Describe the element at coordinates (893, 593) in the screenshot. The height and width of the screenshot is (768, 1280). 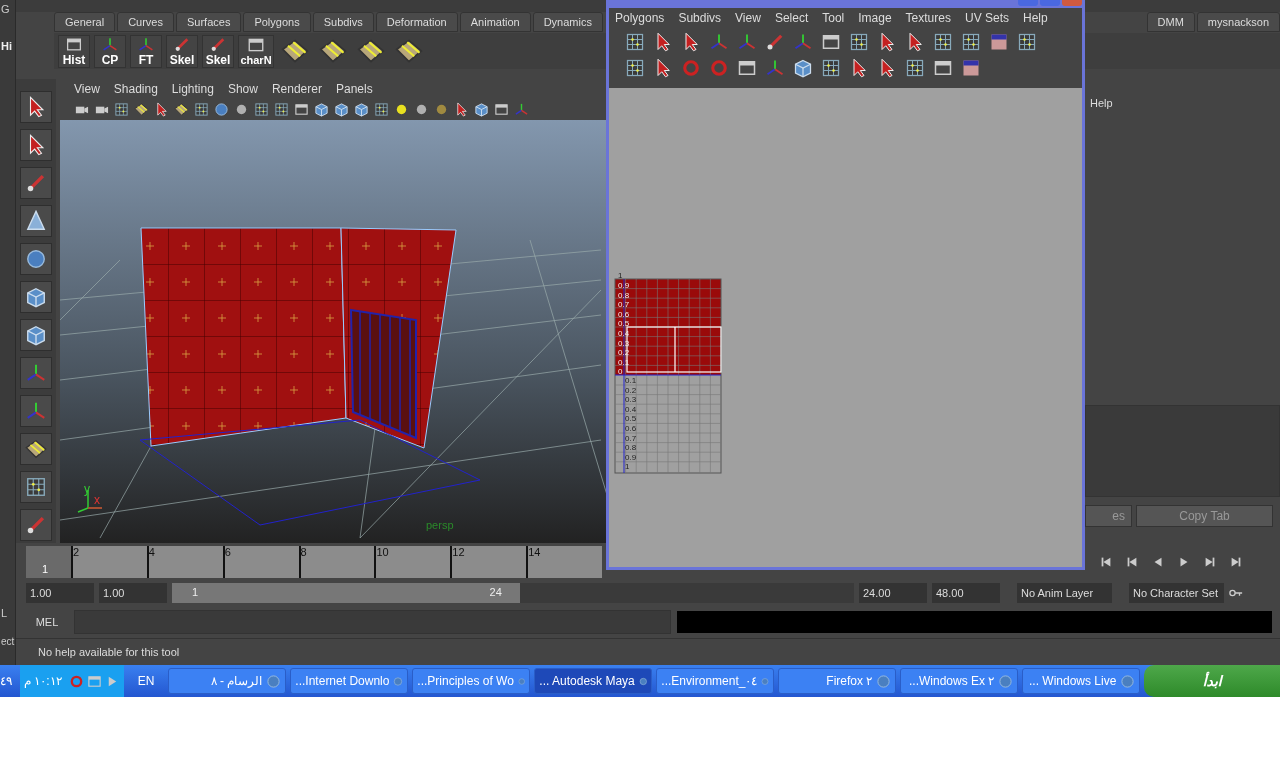
I see `range-end-field: 24.00` at that location.